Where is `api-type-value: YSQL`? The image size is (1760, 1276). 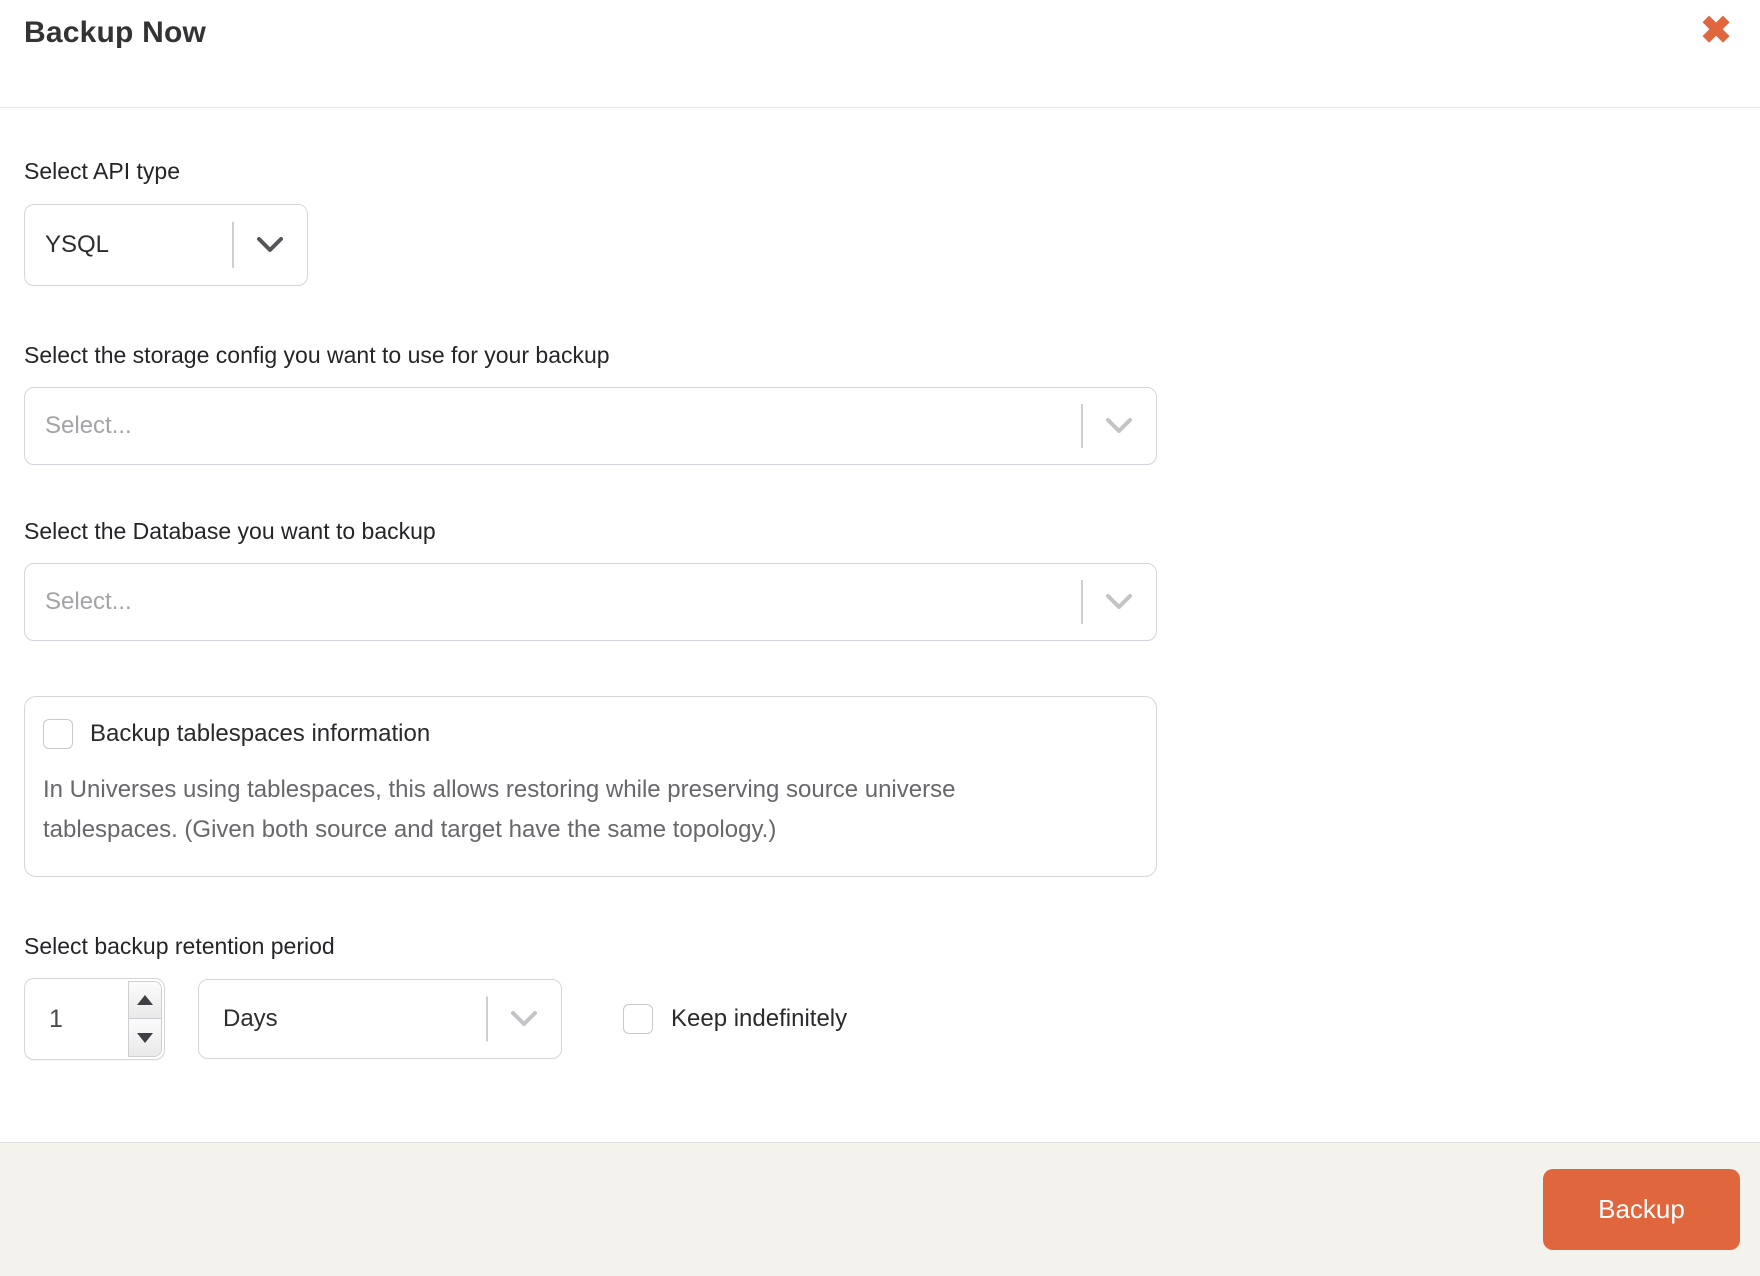 api-type-value: YSQL is located at coordinates (77, 244).